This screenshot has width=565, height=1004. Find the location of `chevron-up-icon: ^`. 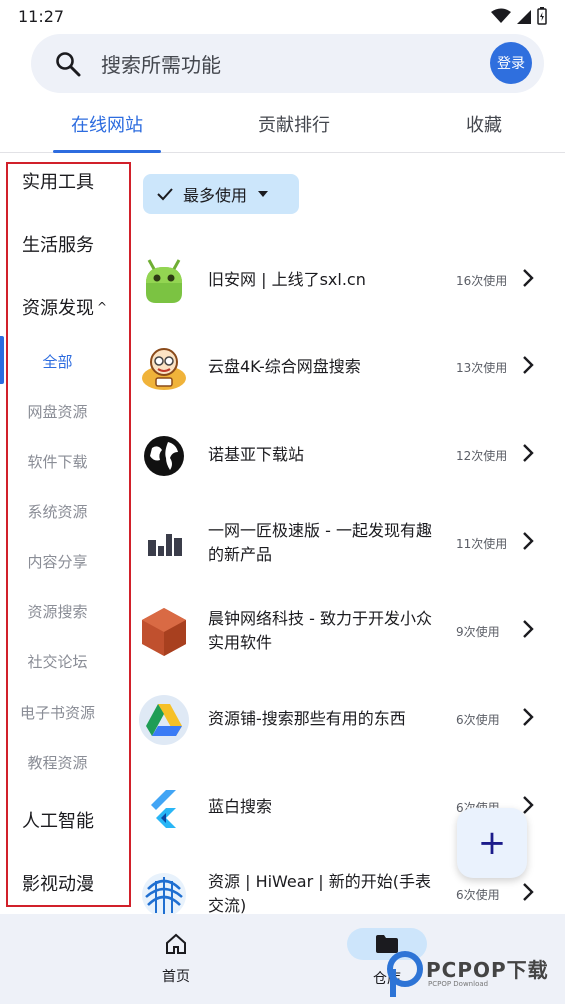

chevron-up-icon: ^ is located at coordinates (102, 307).